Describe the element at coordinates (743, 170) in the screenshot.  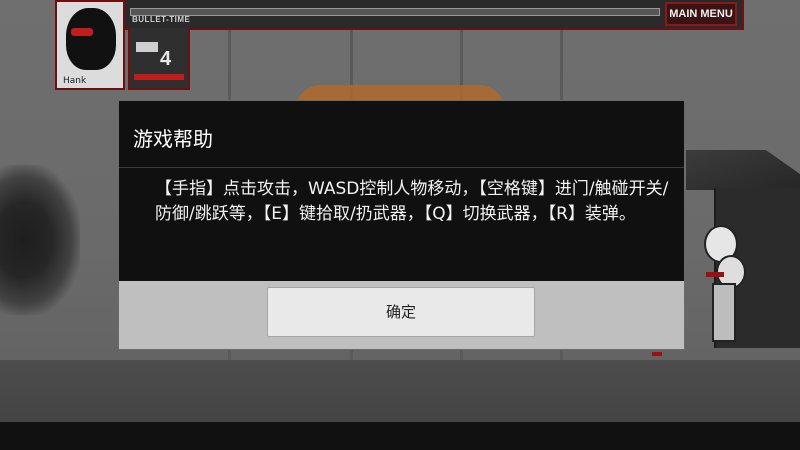
I see `crate-top` at that location.